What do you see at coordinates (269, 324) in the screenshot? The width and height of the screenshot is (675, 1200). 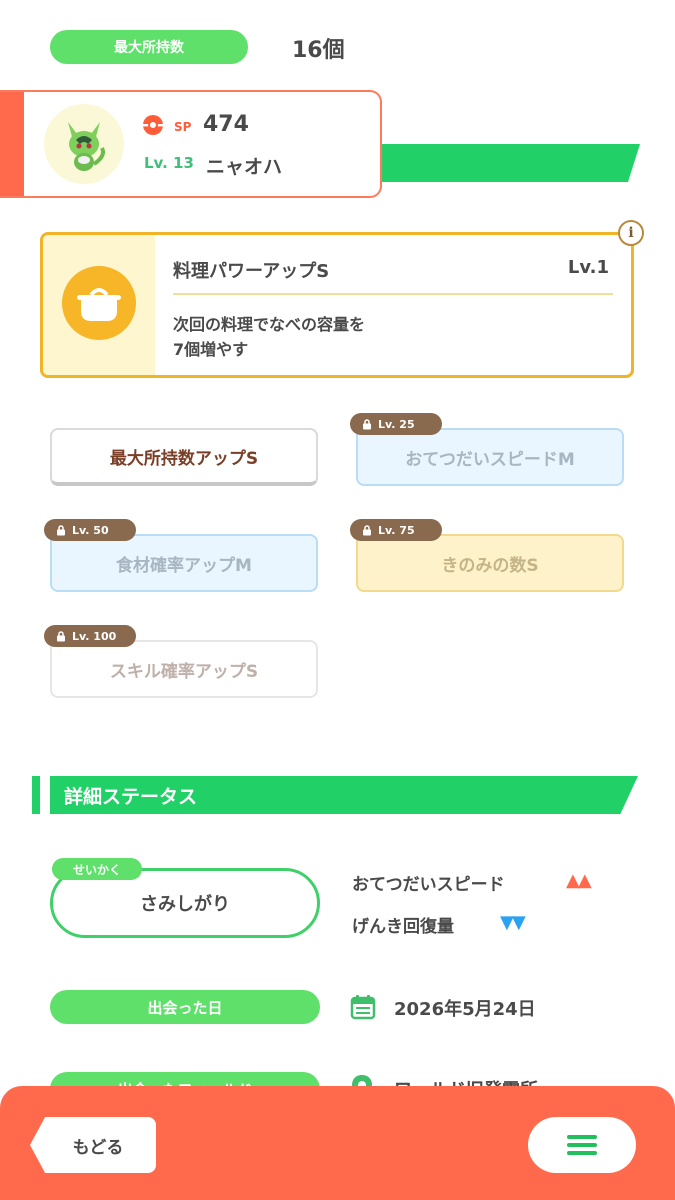 I see `main-skill-description-1: 次回の料理でなべの容量を` at bounding box center [269, 324].